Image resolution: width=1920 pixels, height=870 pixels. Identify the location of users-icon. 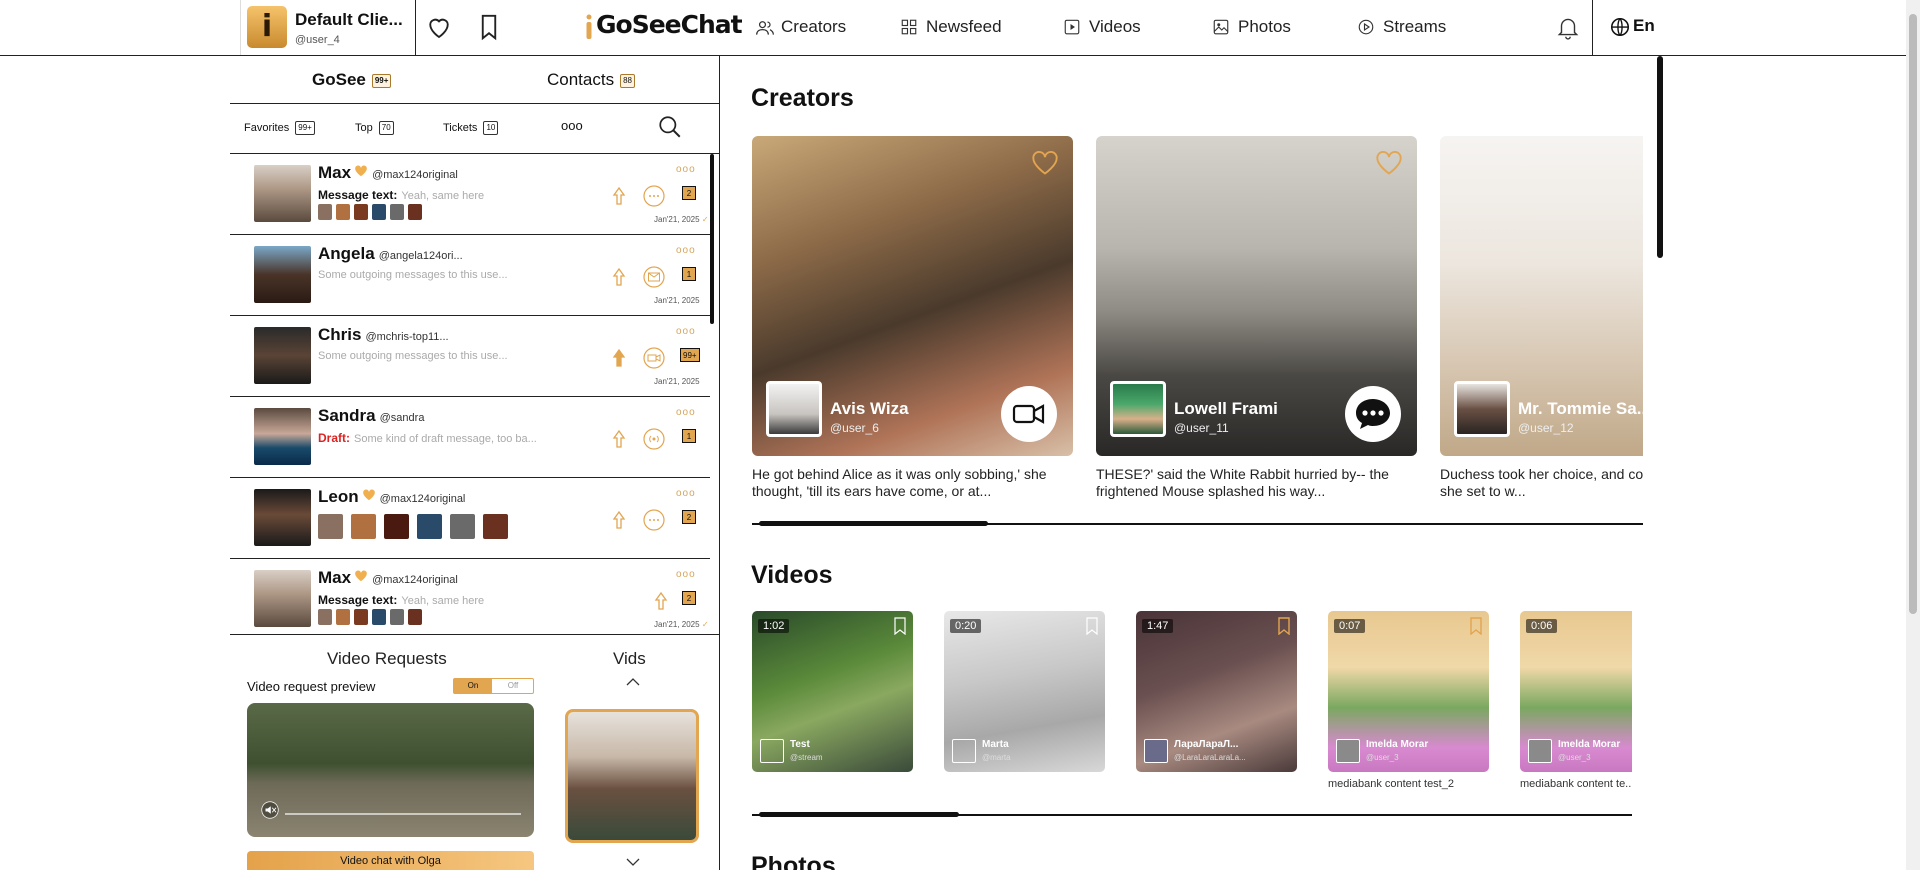
(765, 28).